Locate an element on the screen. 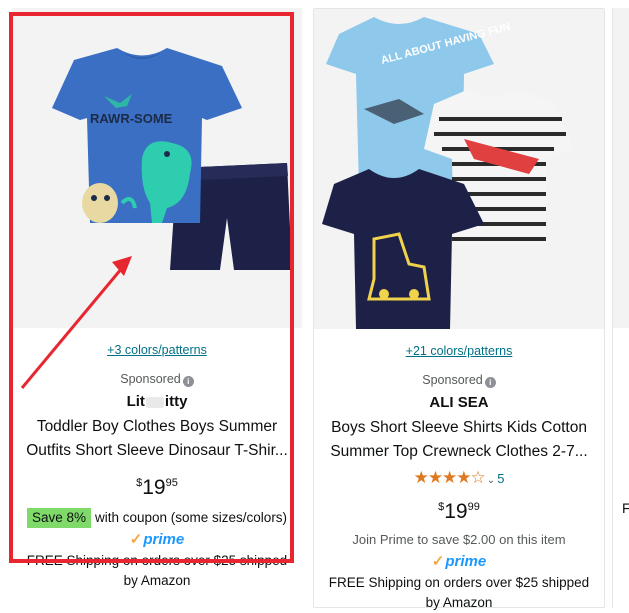 The width and height of the screenshot is (629, 613). colors-patterns-link: +21 colors/patterns is located at coordinates (459, 351).